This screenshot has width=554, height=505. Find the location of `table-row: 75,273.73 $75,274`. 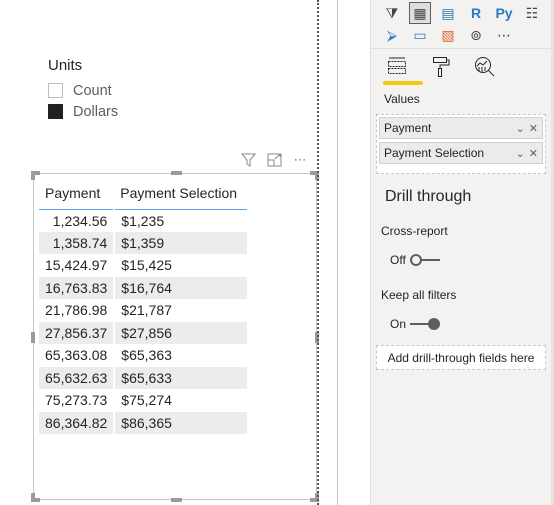

table-row: 75,273.73 $75,274 is located at coordinates (143, 400).